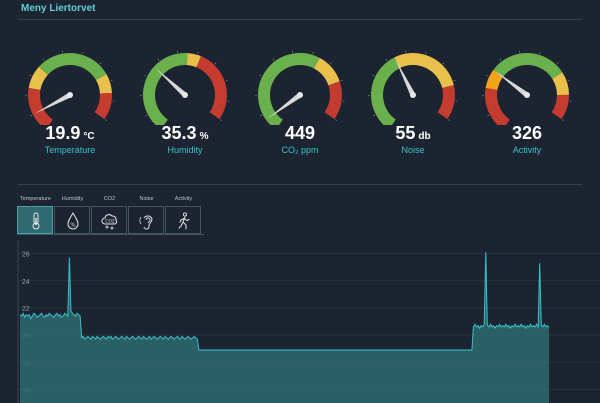 The image size is (600, 403). I want to click on y-tick-label: 26, so click(26, 255).